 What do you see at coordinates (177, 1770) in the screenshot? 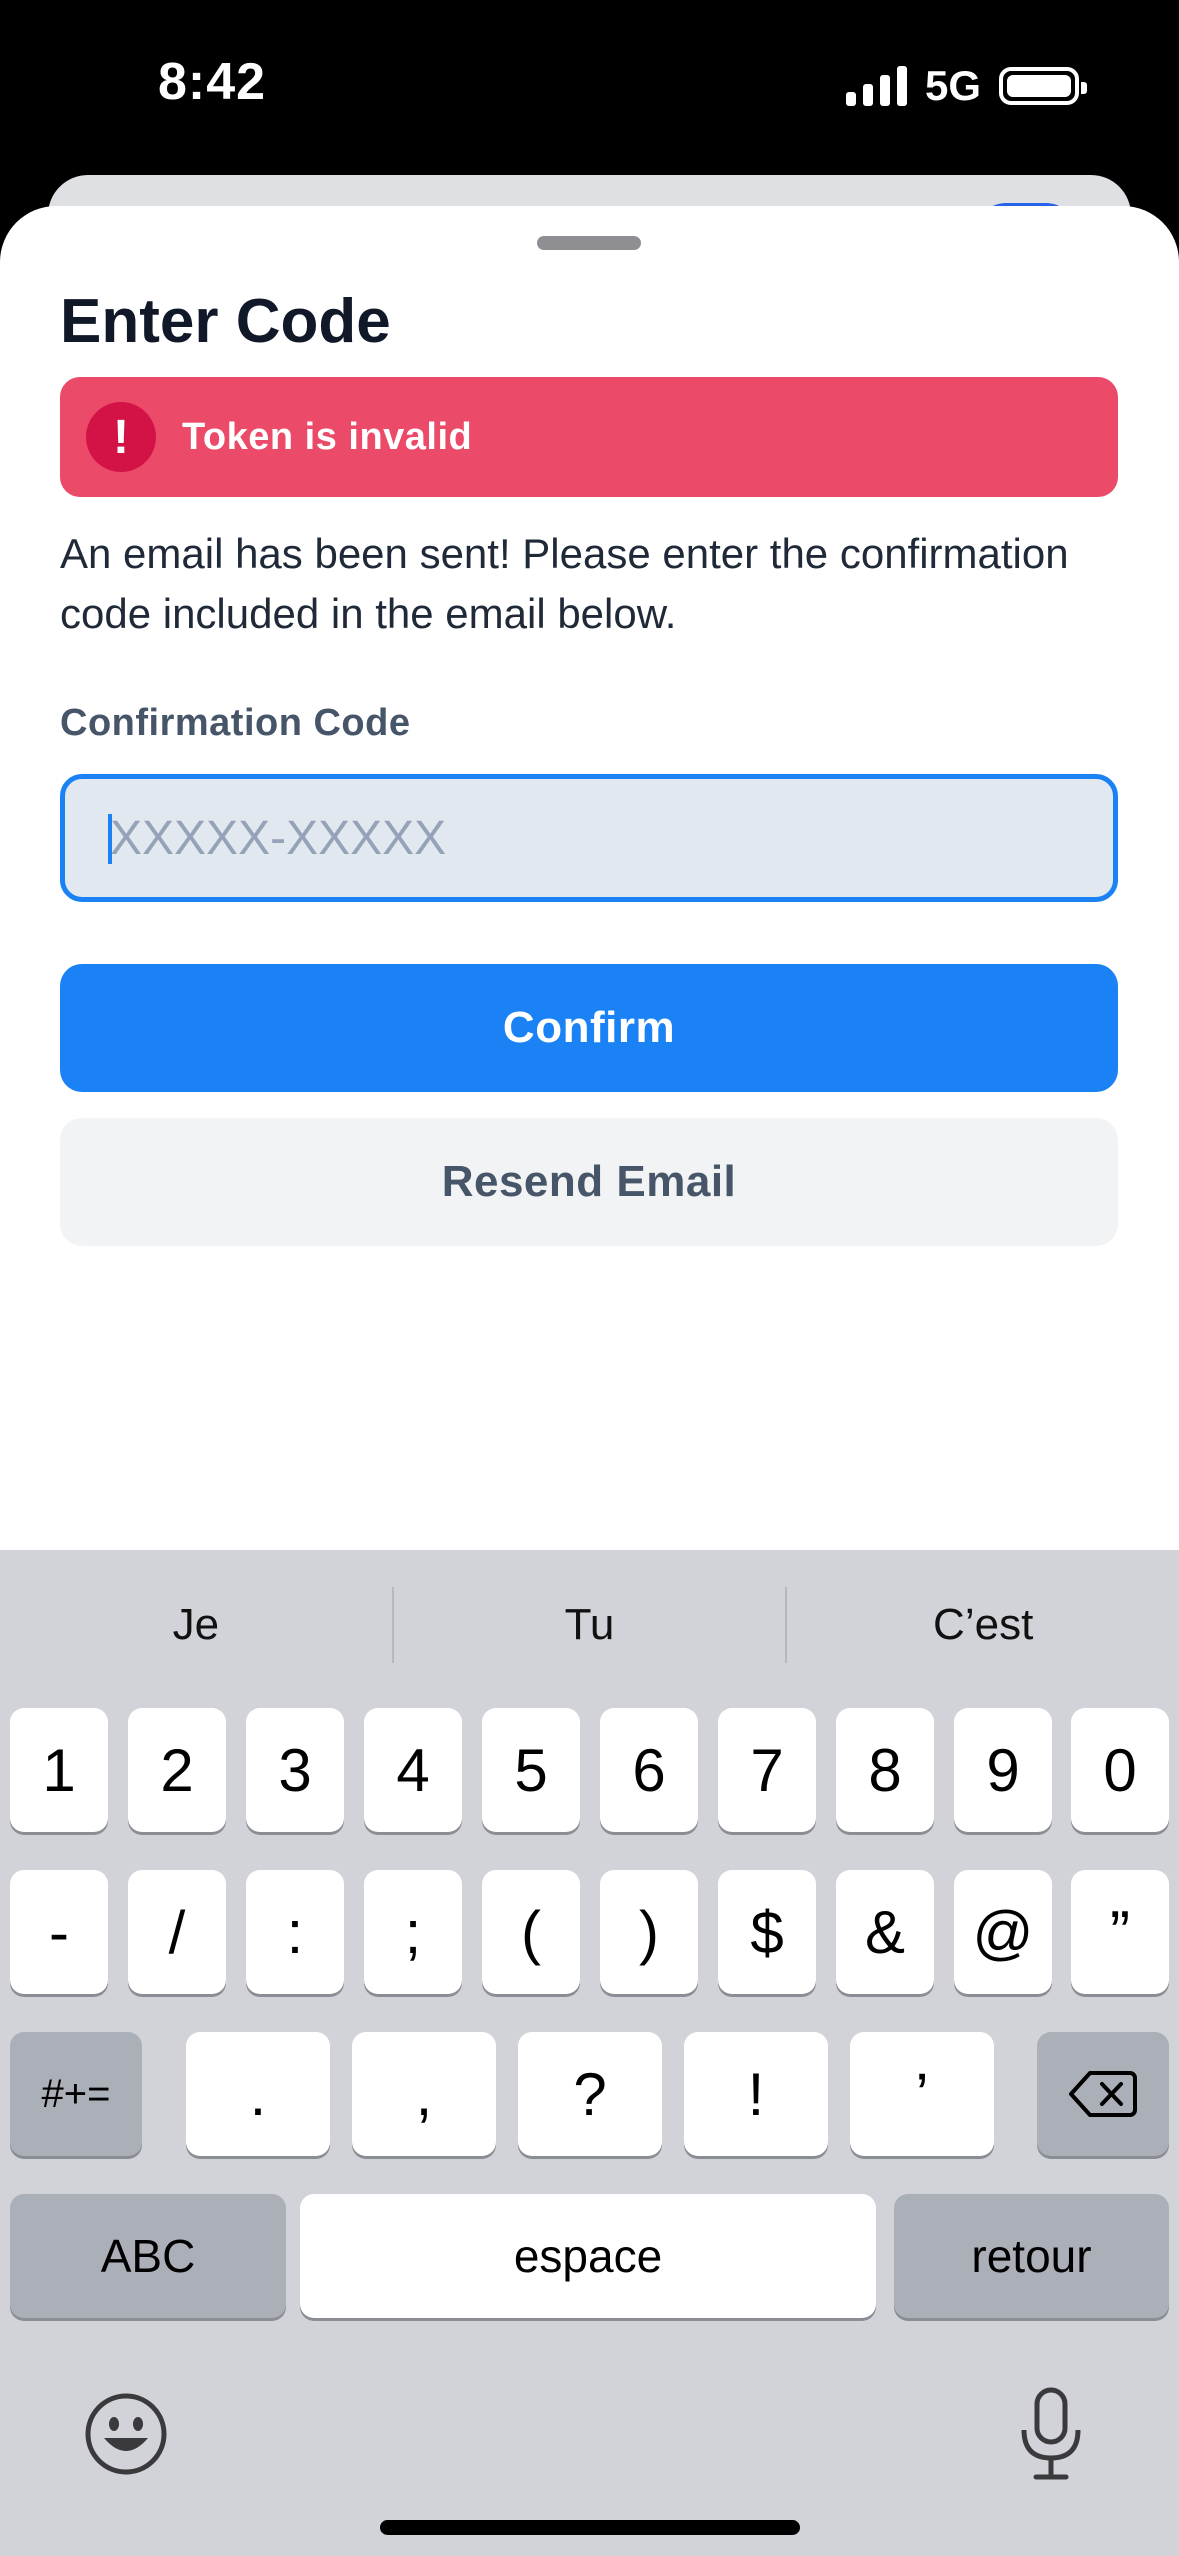
I see `key-2: 2` at bounding box center [177, 1770].